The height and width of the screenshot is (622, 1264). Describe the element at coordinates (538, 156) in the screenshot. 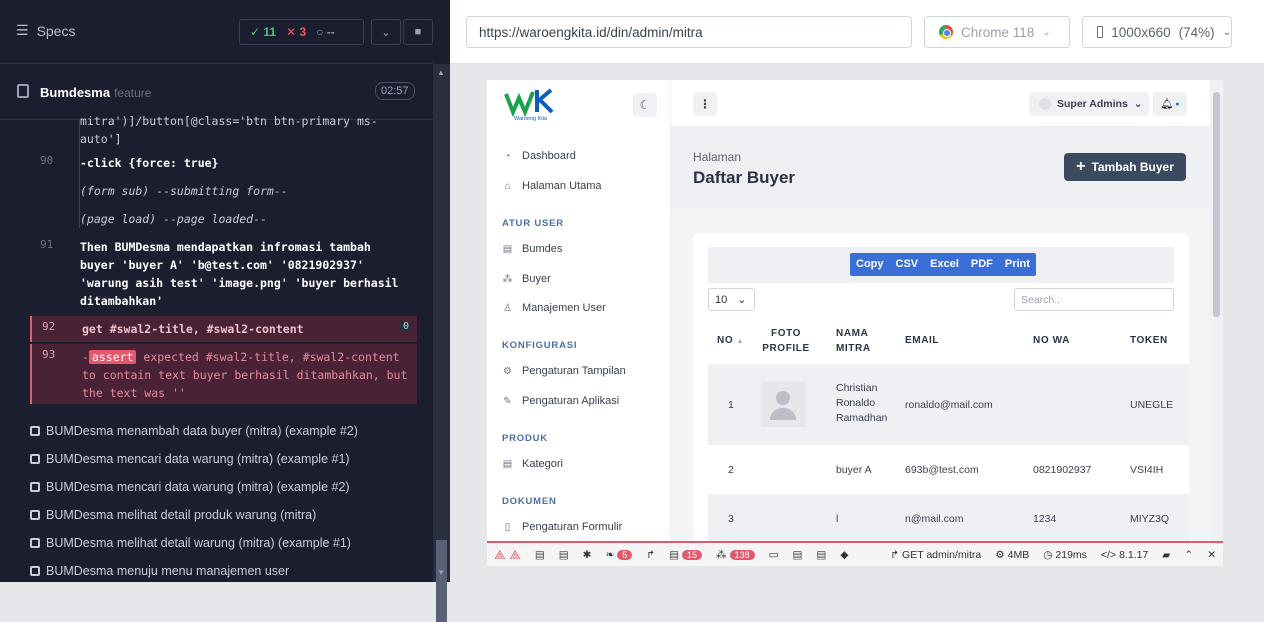

I see `sidebar-item-dashboard: ◔ Dashboard` at that location.